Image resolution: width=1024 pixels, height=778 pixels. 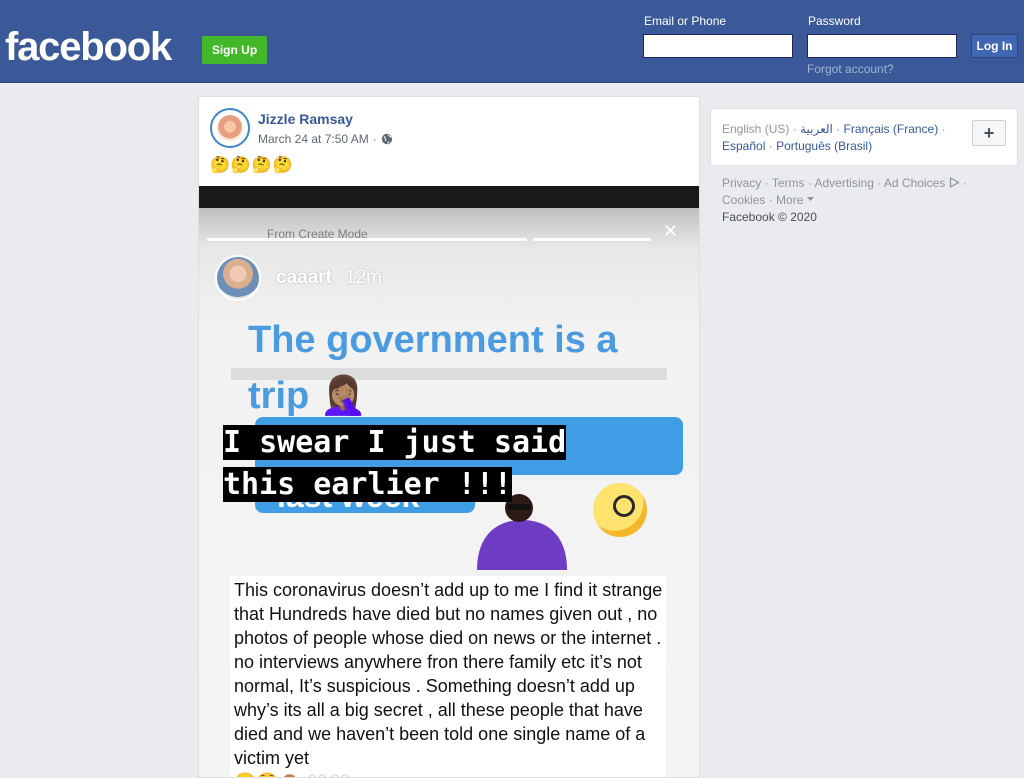 What do you see at coordinates (816, 129) in the screenshot?
I see `language-link: العربية` at bounding box center [816, 129].